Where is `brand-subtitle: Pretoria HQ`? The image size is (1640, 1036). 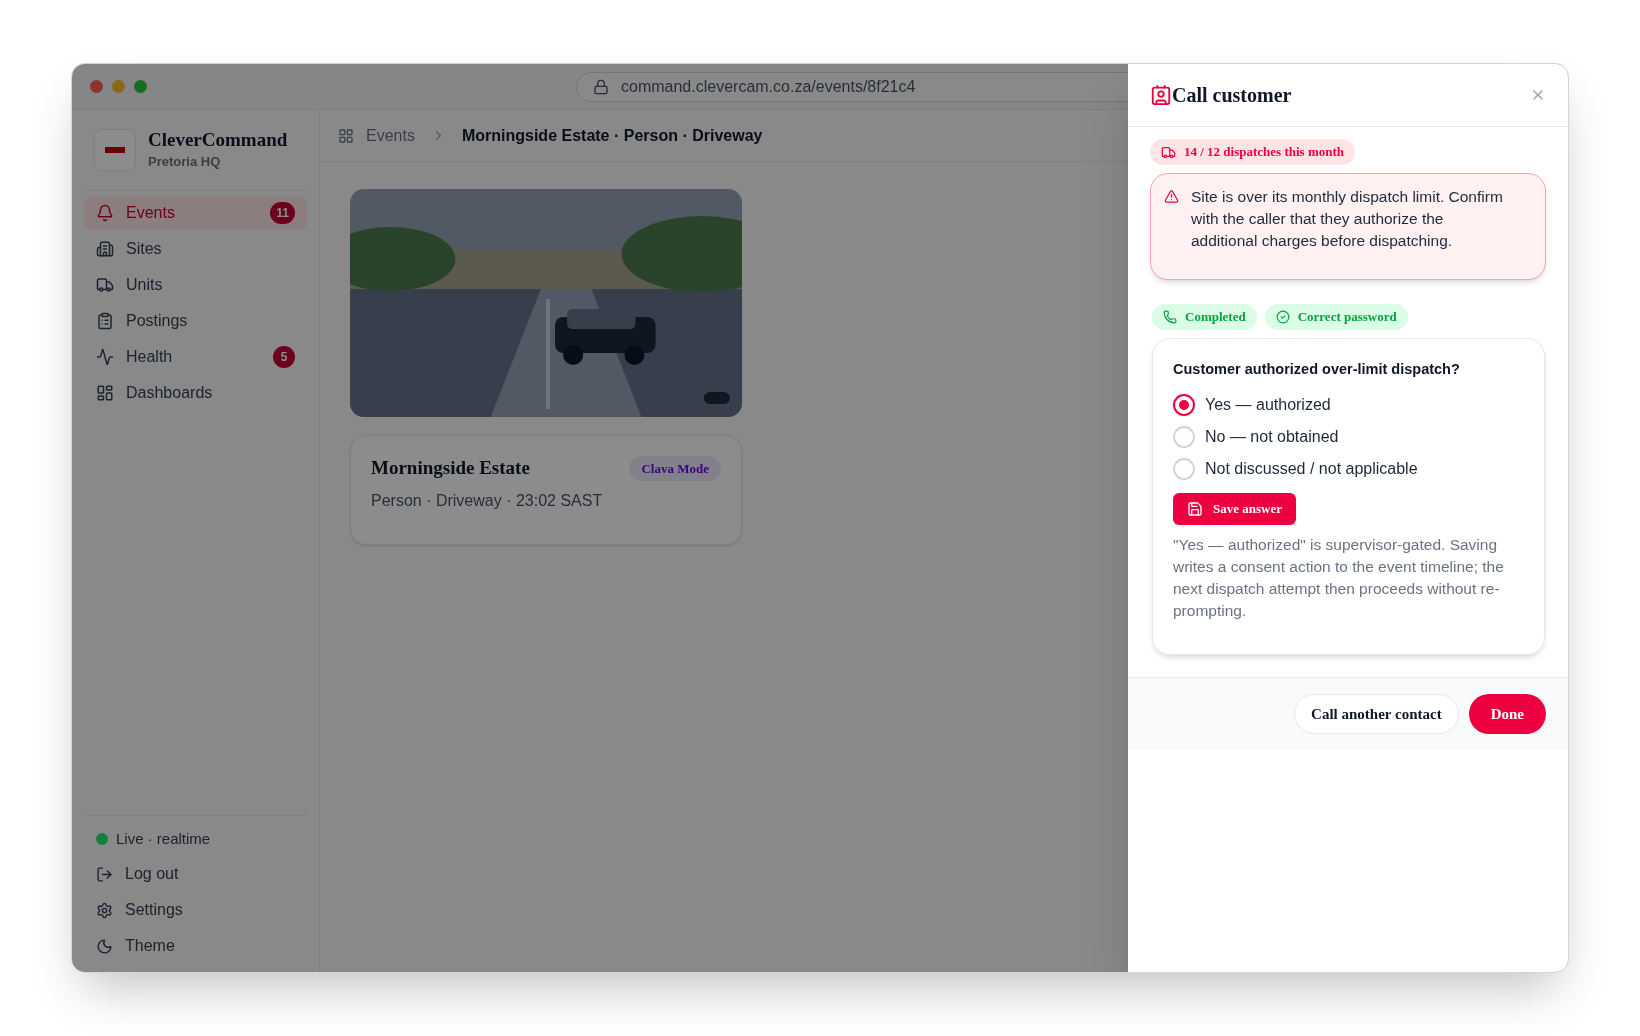
brand-subtitle: Pretoria HQ is located at coordinates (185, 162).